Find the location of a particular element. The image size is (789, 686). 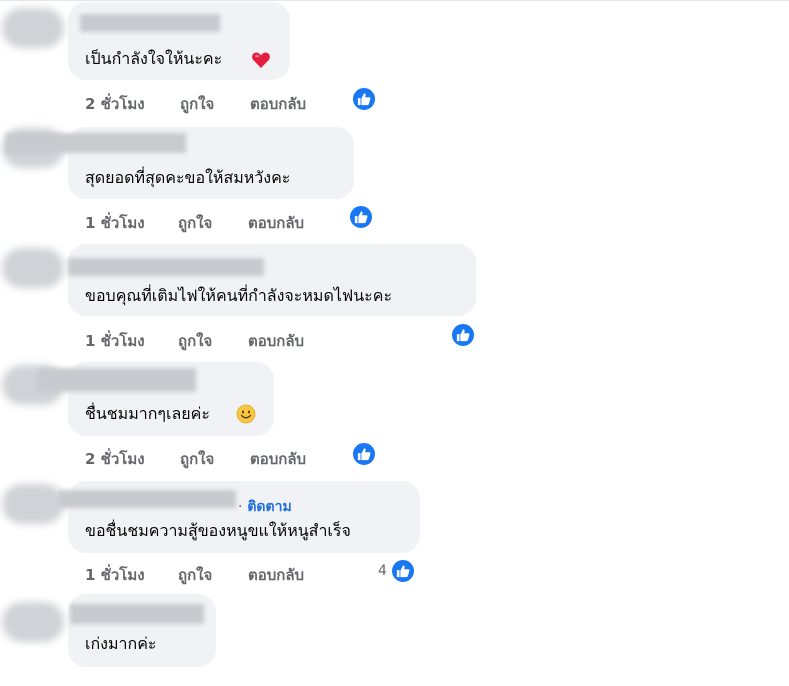

follow-button: · ติดตาม is located at coordinates (265, 507).